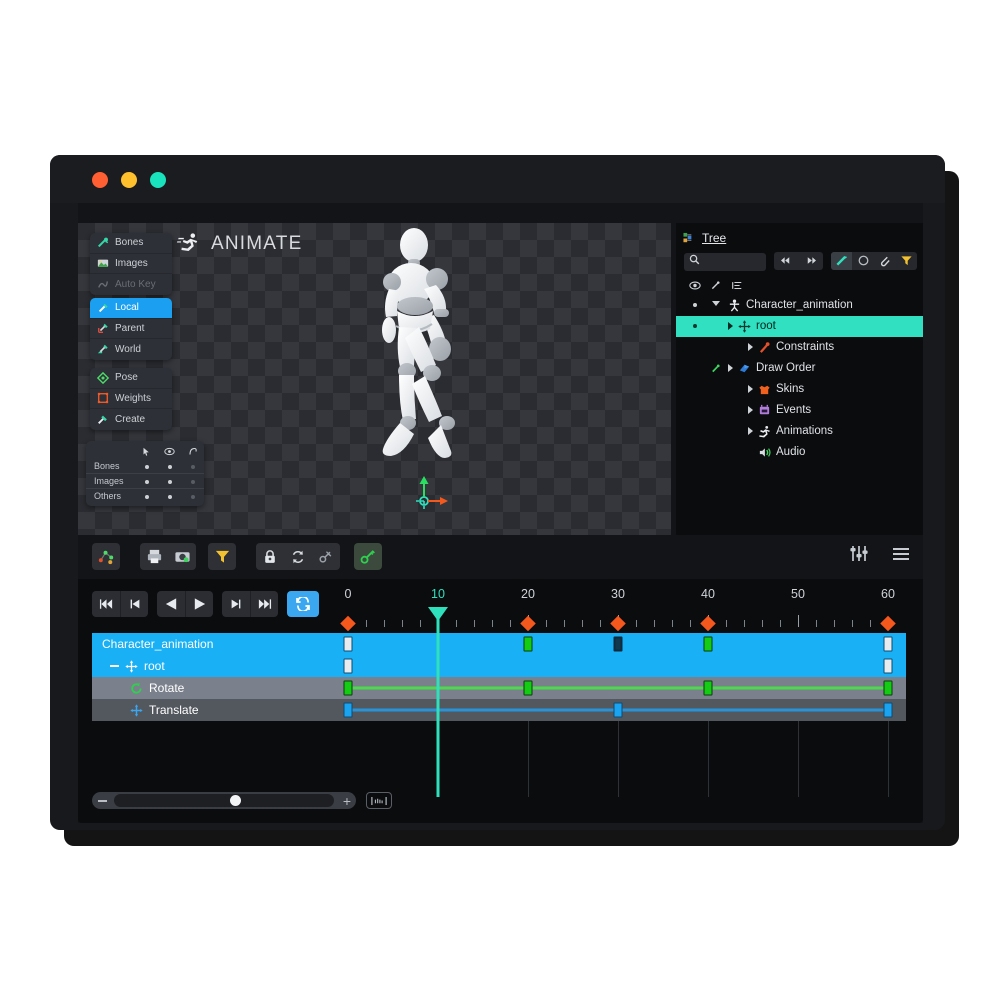  Describe the element at coordinates (430, 493) in the screenshot. I see `root-gizmo` at that location.